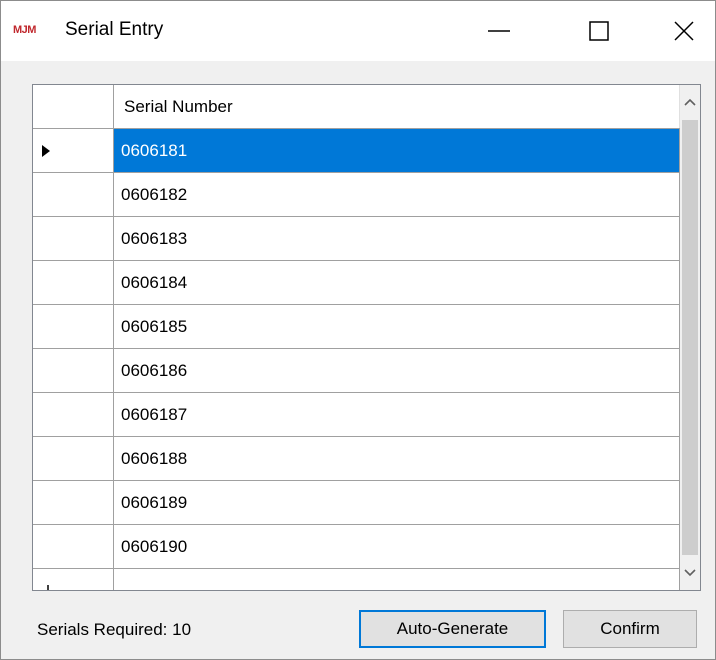  What do you see at coordinates (46, 150) in the screenshot?
I see `current-row-arrow-icon` at bounding box center [46, 150].